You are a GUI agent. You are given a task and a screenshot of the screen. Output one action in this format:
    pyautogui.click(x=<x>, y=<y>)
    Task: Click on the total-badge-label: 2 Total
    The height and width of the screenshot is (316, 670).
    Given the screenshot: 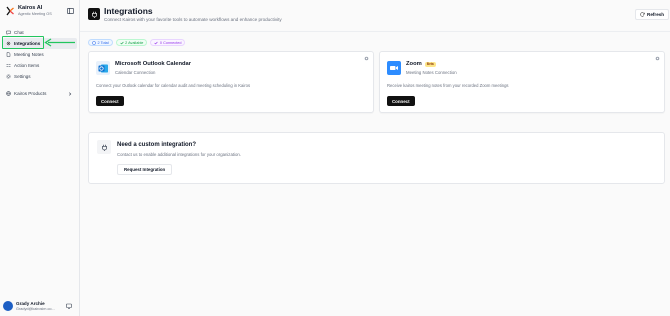 What is the action you would take?
    pyautogui.click(x=103, y=42)
    